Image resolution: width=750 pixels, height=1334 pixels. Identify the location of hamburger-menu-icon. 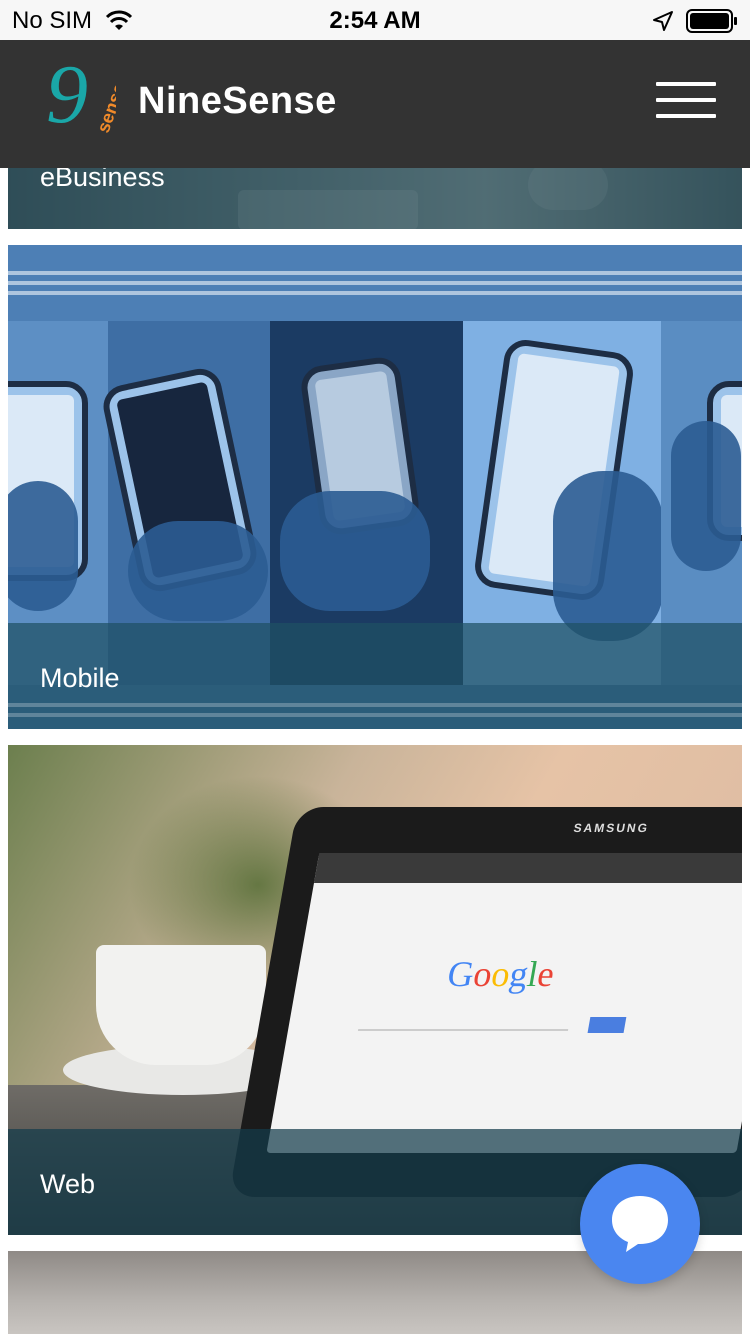
(686, 101).